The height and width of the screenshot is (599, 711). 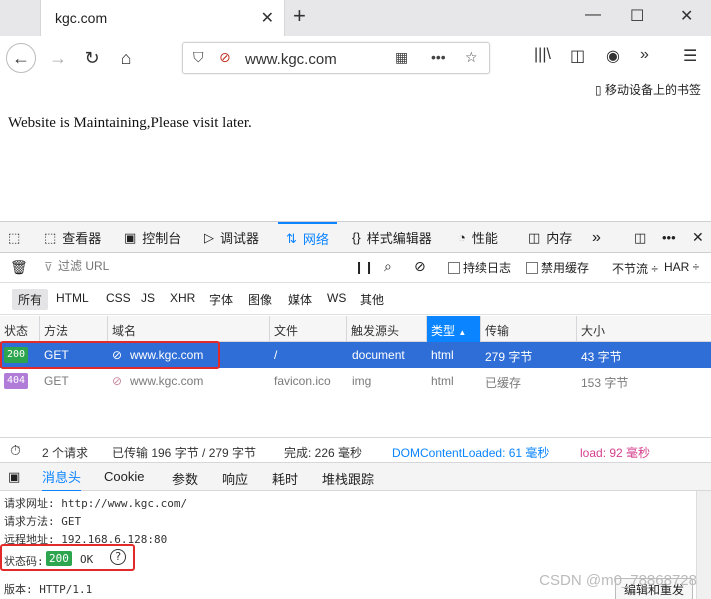 I want to click on summary-domcontentloaded: DOMContentLoaded: 61 毫秒, so click(x=471, y=453).